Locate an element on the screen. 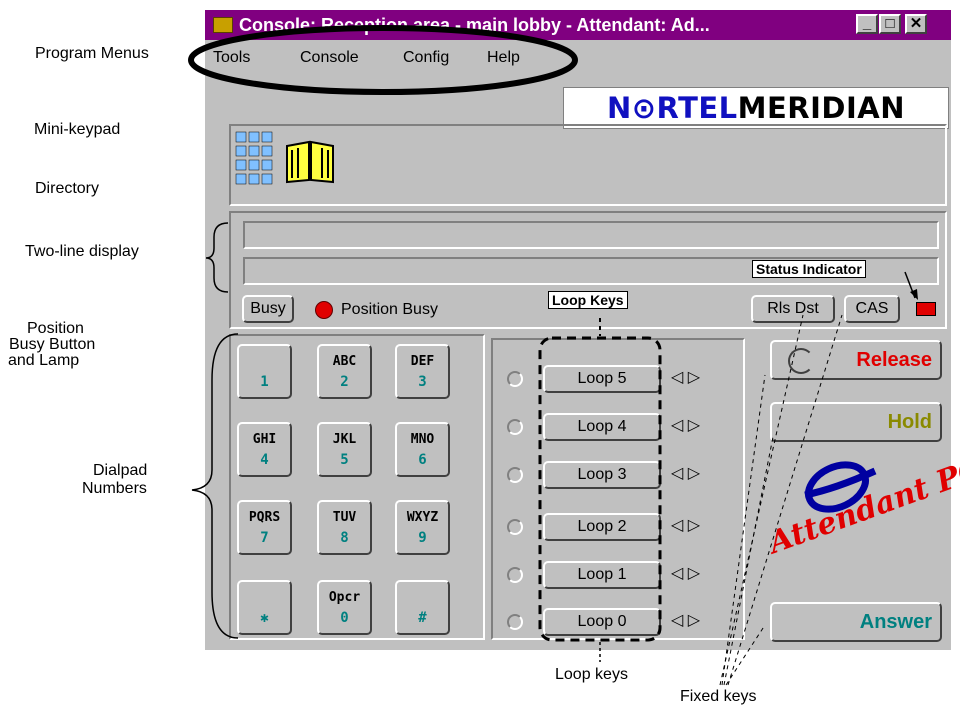  two-line-display-brace is located at coordinates (217, 257).